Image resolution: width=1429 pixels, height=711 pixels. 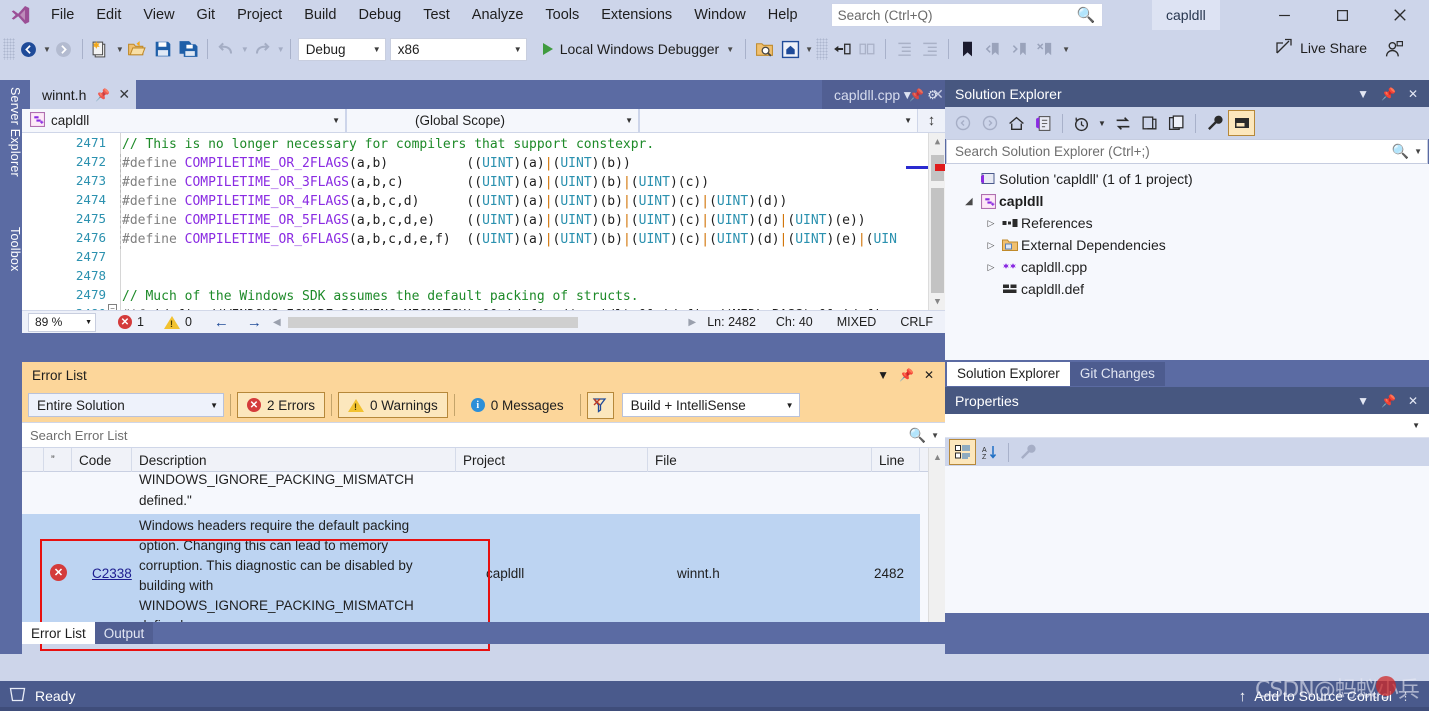 What do you see at coordinates (1117, 373) in the screenshot?
I see `dock-tab-git-changes: Git Changes` at bounding box center [1117, 373].